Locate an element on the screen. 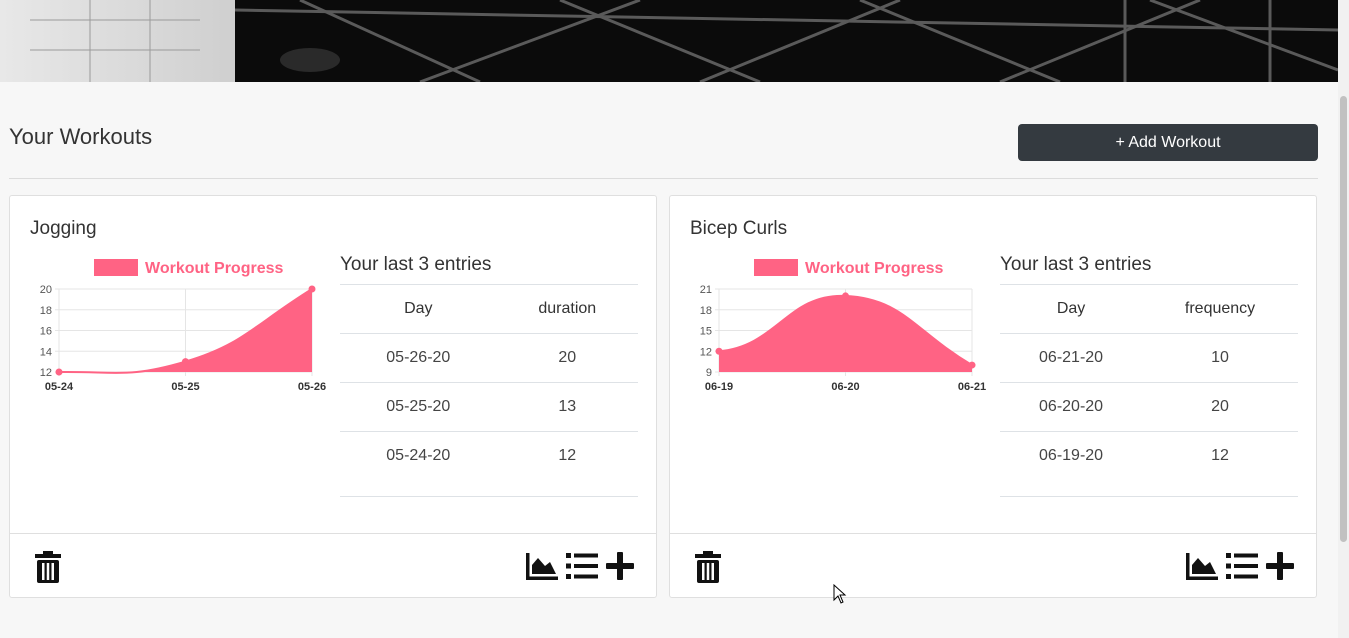 The height and width of the screenshot is (638, 1349). x-tick-label: 06-20 is located at coordinates (845, 387).